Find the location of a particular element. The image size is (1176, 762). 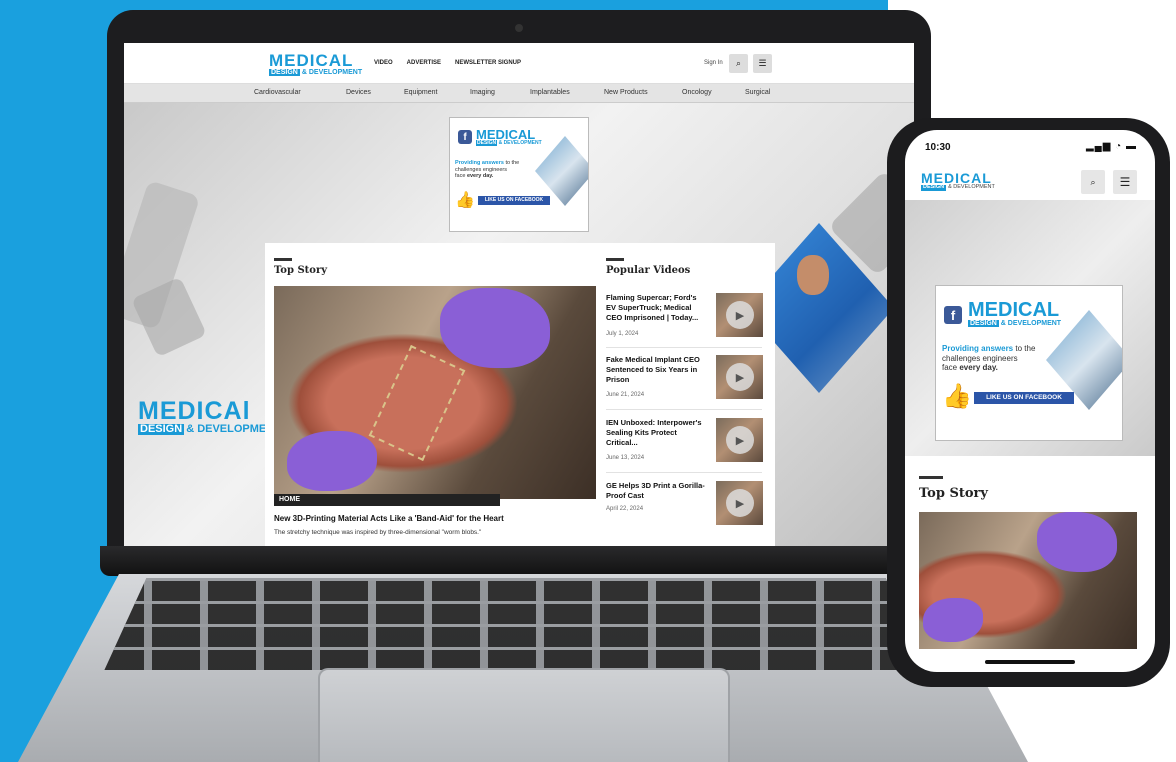

video-date: June 21, 2024 is located at coordinates (625, 395).